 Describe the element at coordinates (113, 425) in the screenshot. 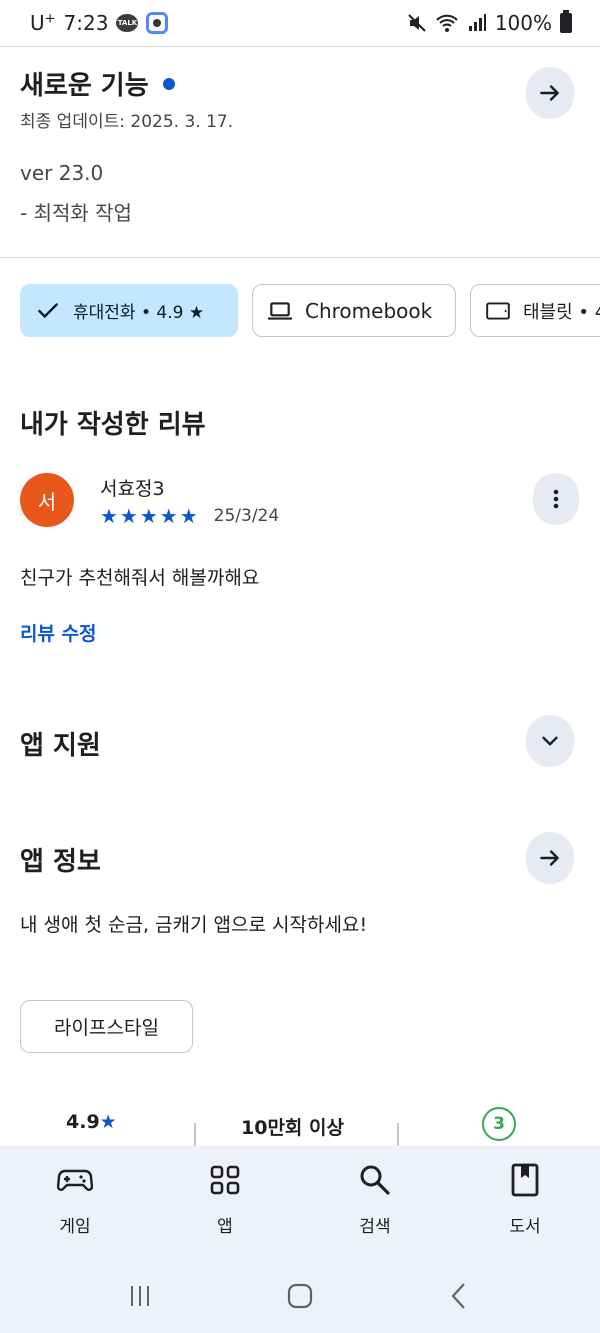

I see `my-review-heading: 내가 작성한 리뷰` at that location.